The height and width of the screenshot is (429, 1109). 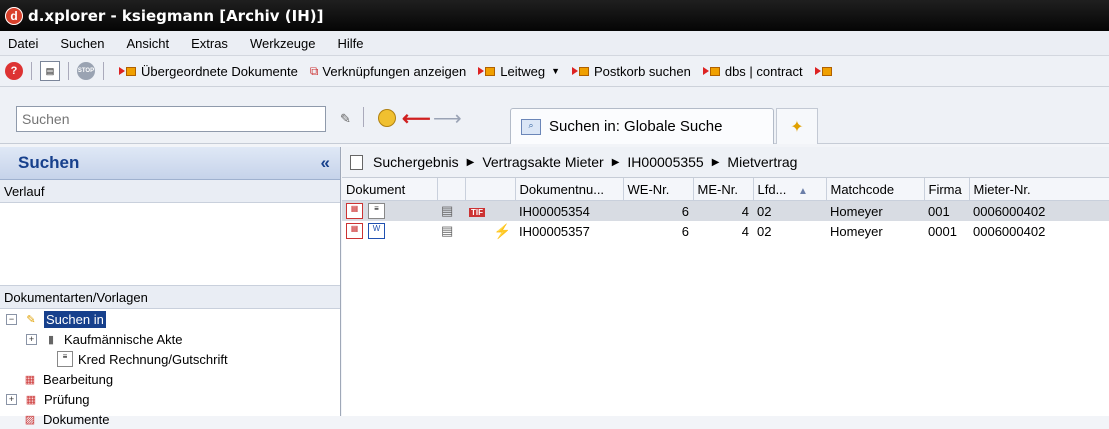 What do you see at coordinates (345, 119) in the screenshot?
I see `pen-icon: ✎` at bounding box center [345, 119].